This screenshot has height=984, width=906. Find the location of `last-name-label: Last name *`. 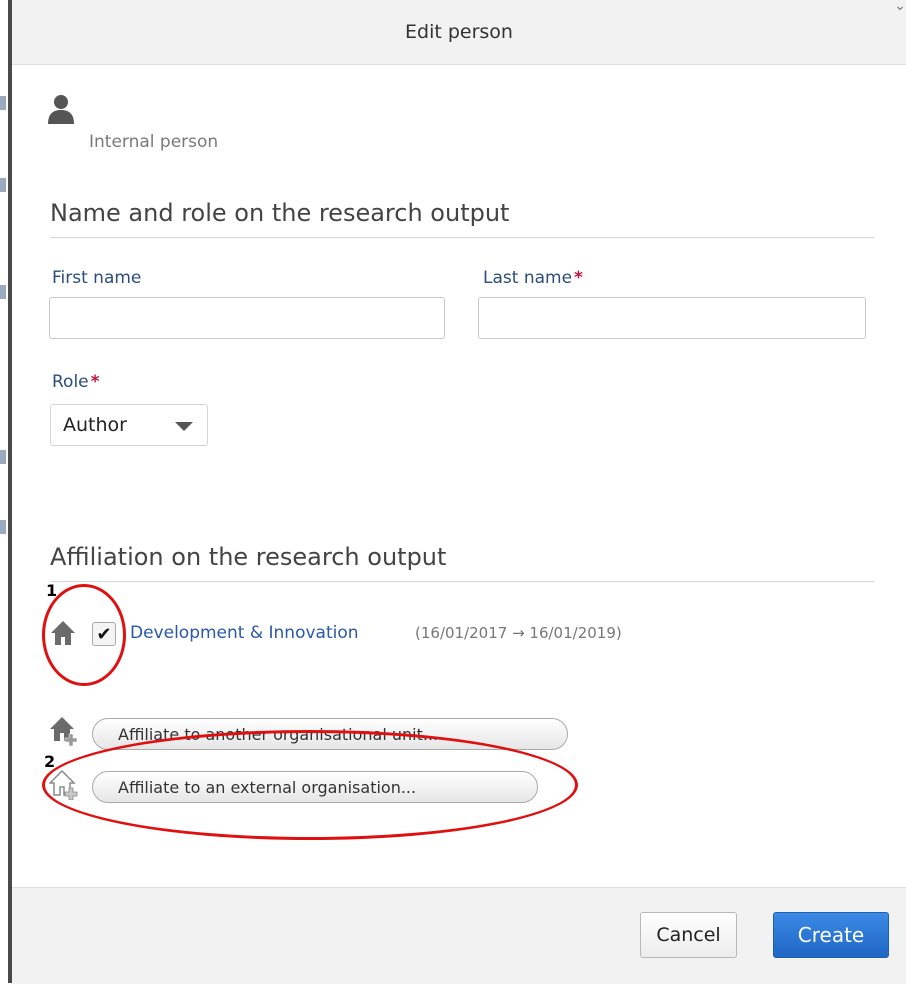

last-name-label: Last name * is located at coordinates (533, 278).